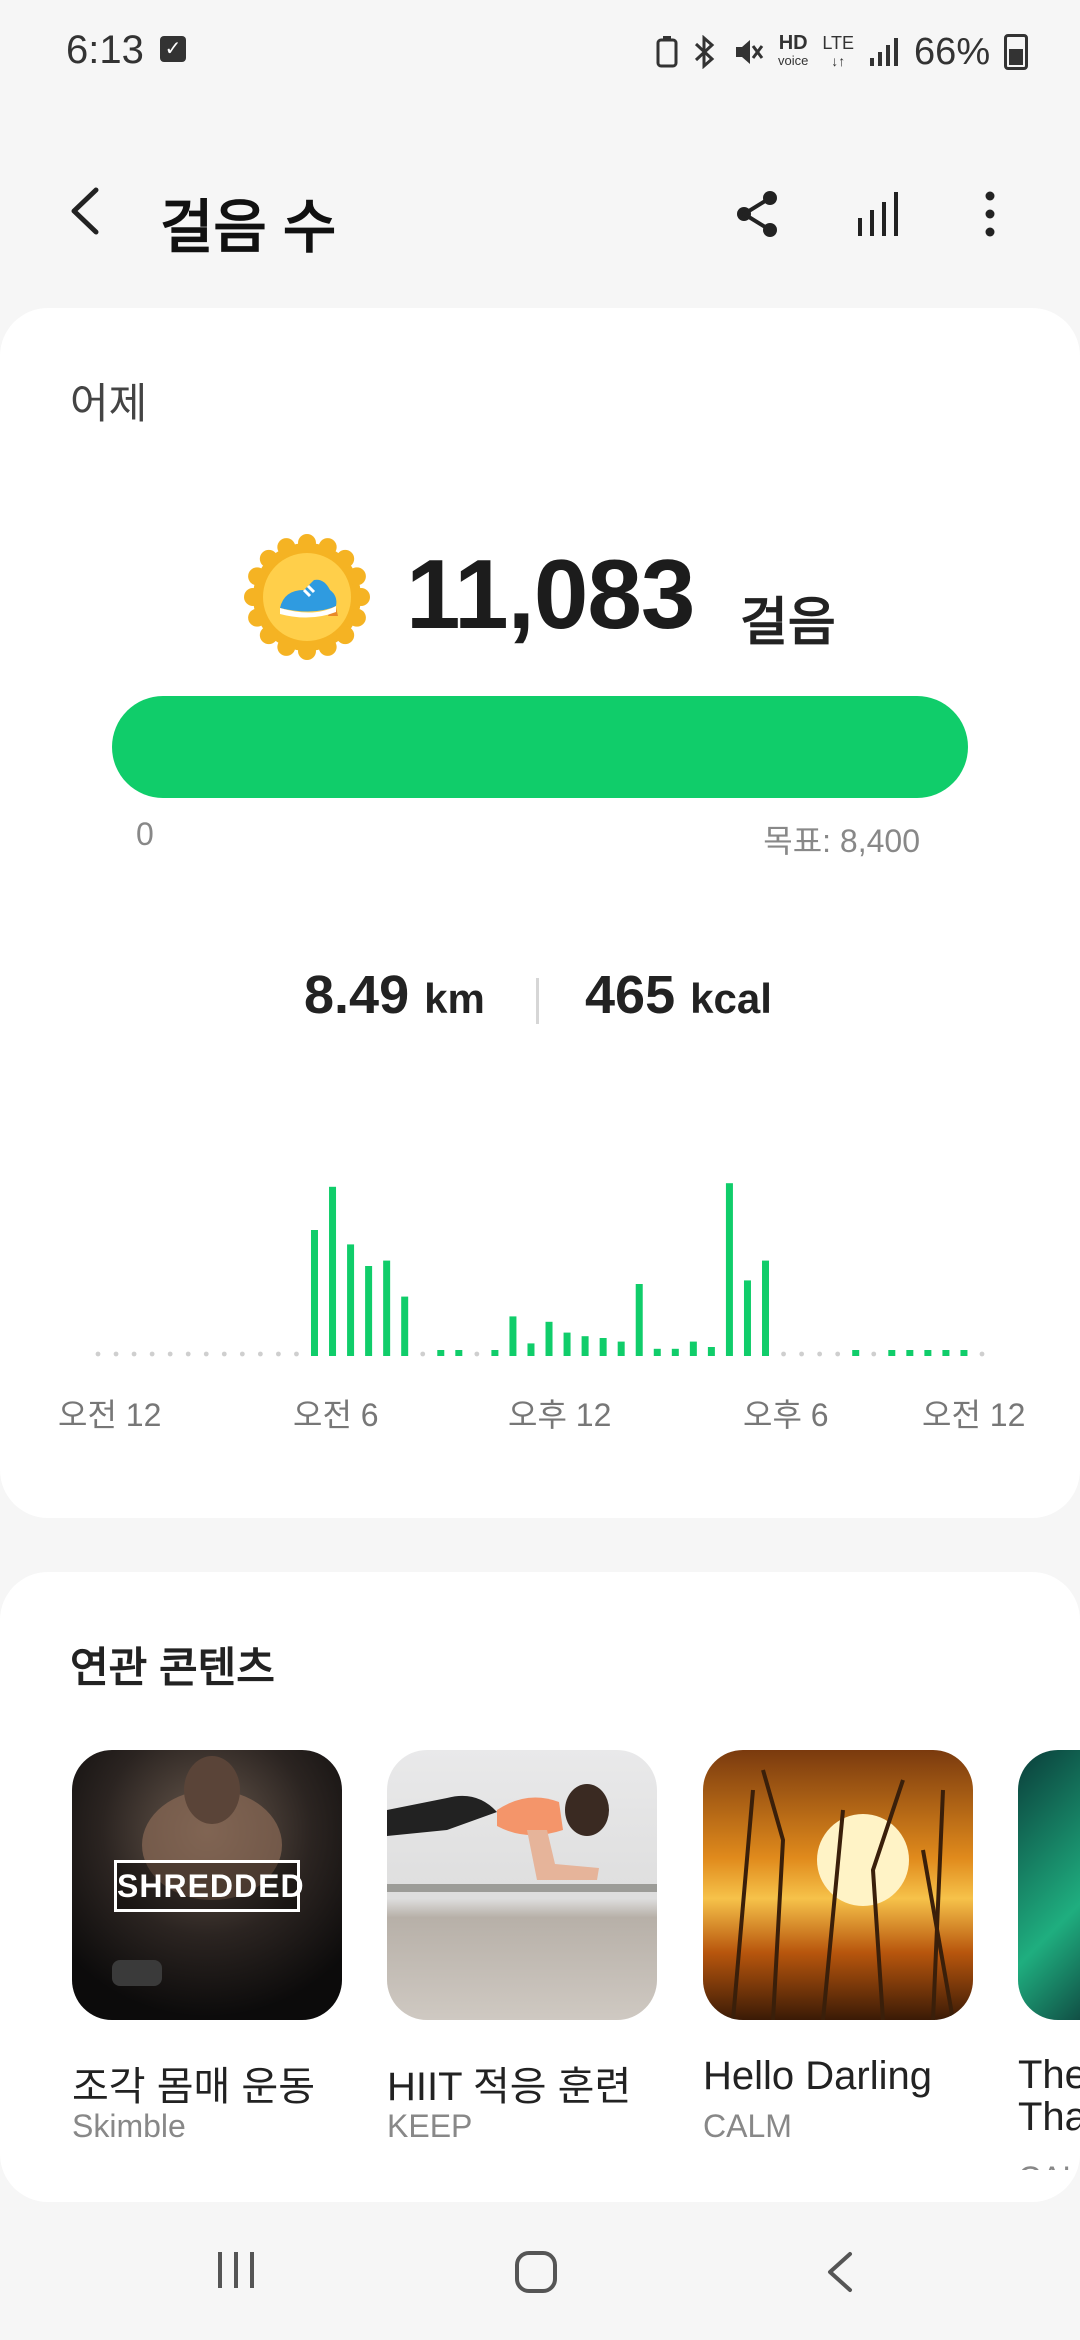 The height and width of the screenshot is (2340, 1080). What do you see at coordinates (788, 623) in the screenshot?
I see `step-unit: 걸음` at bounding box center [788, 623].